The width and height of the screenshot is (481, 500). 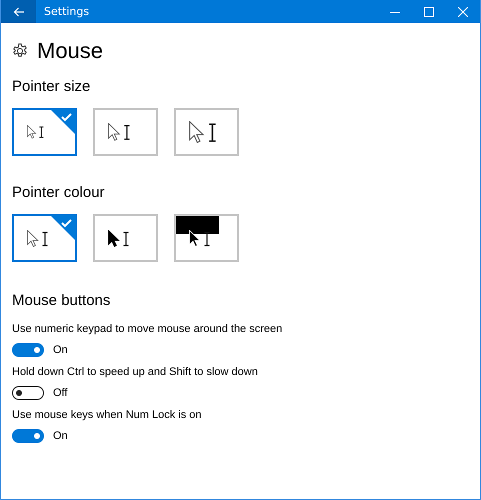 What do you see at coordinates (463, 11) in the screenshot?
I see `close-icon` at bounding box center [463, 11].